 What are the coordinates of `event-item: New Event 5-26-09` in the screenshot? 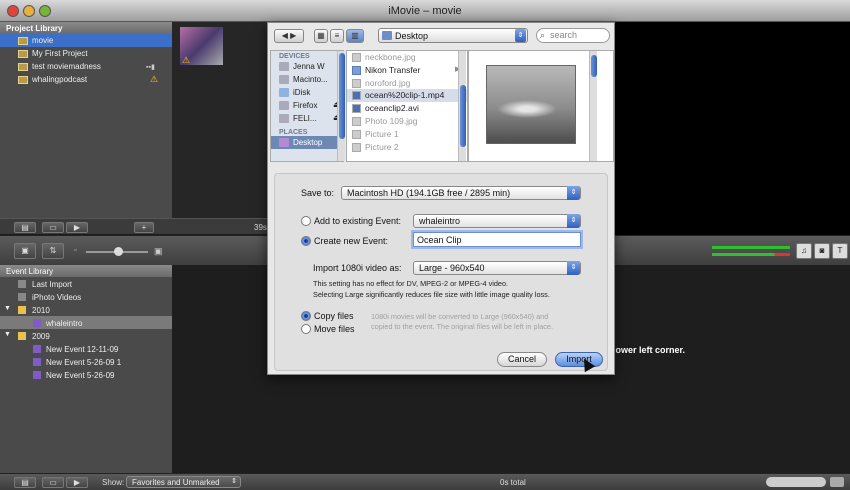 It's located at (86, 374).